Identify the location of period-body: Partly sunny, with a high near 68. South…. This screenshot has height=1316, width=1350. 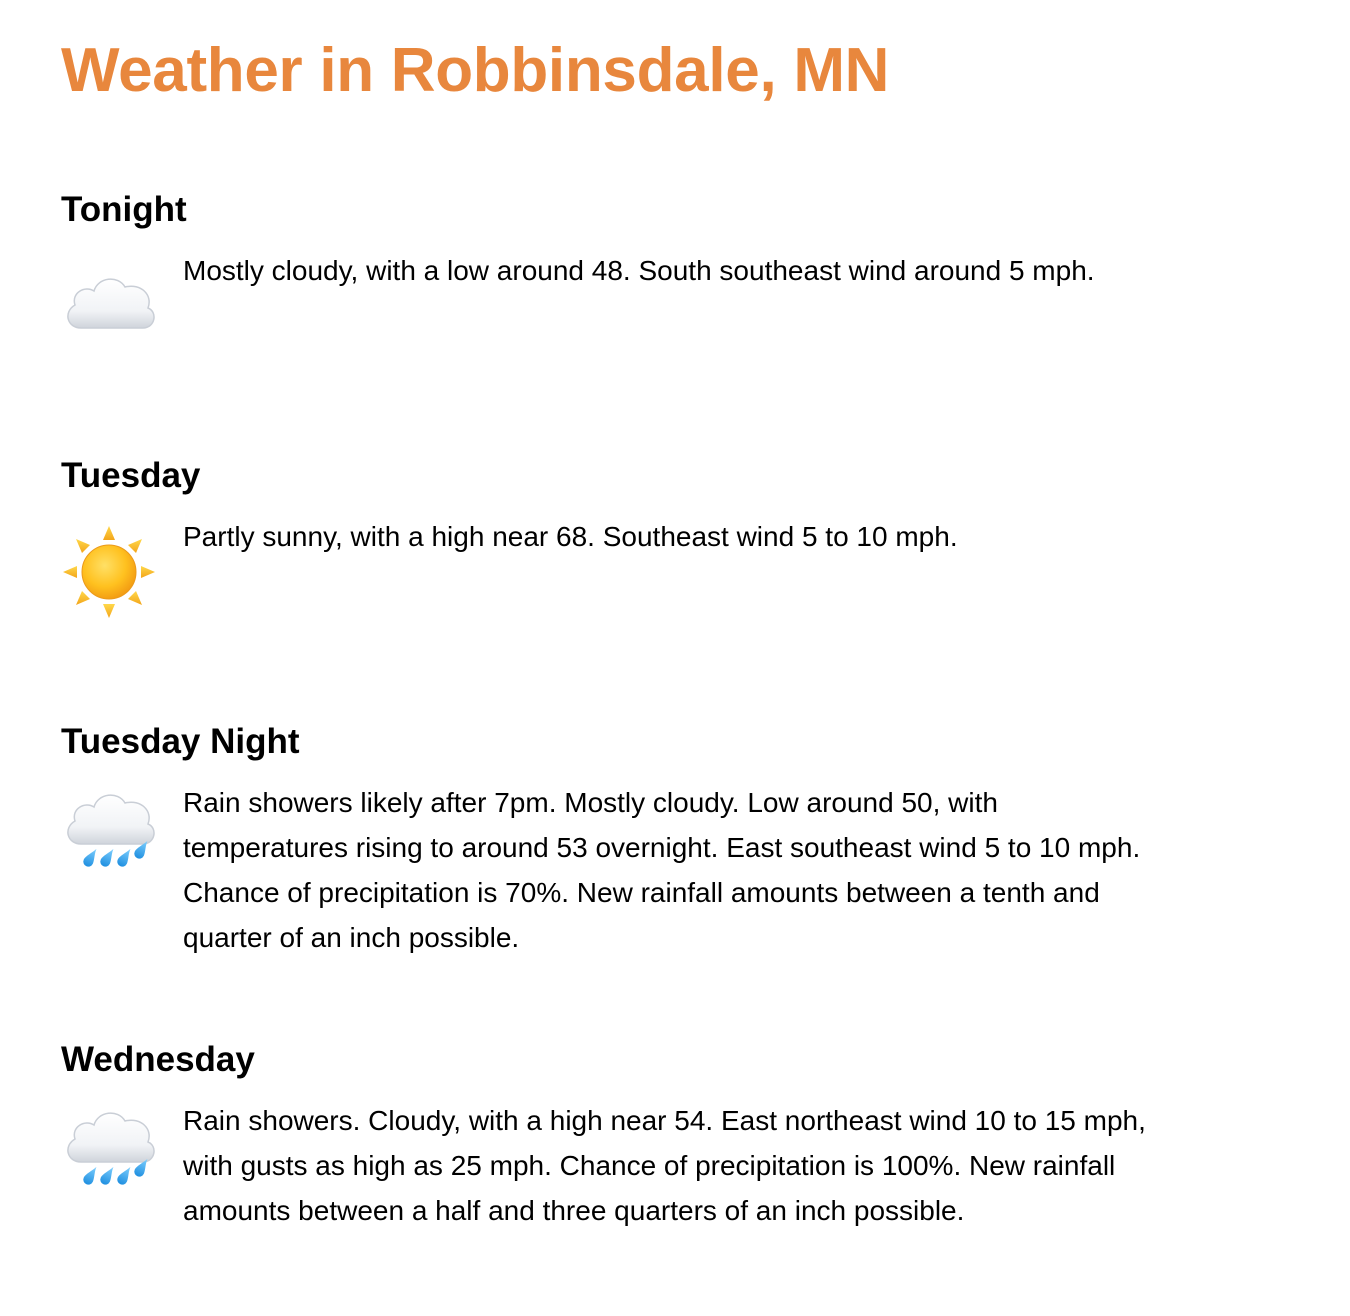
(621, 566).